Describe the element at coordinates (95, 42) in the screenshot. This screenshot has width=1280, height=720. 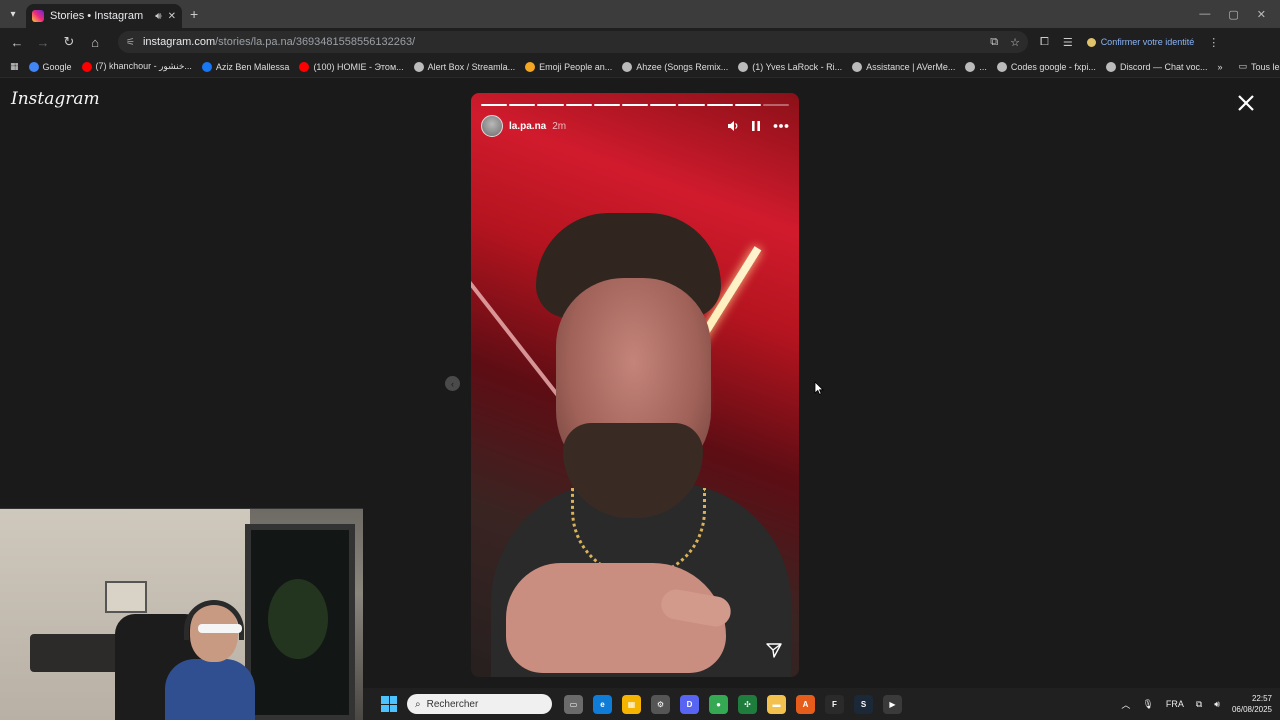
I see `home-icon: ⌂` at that location.